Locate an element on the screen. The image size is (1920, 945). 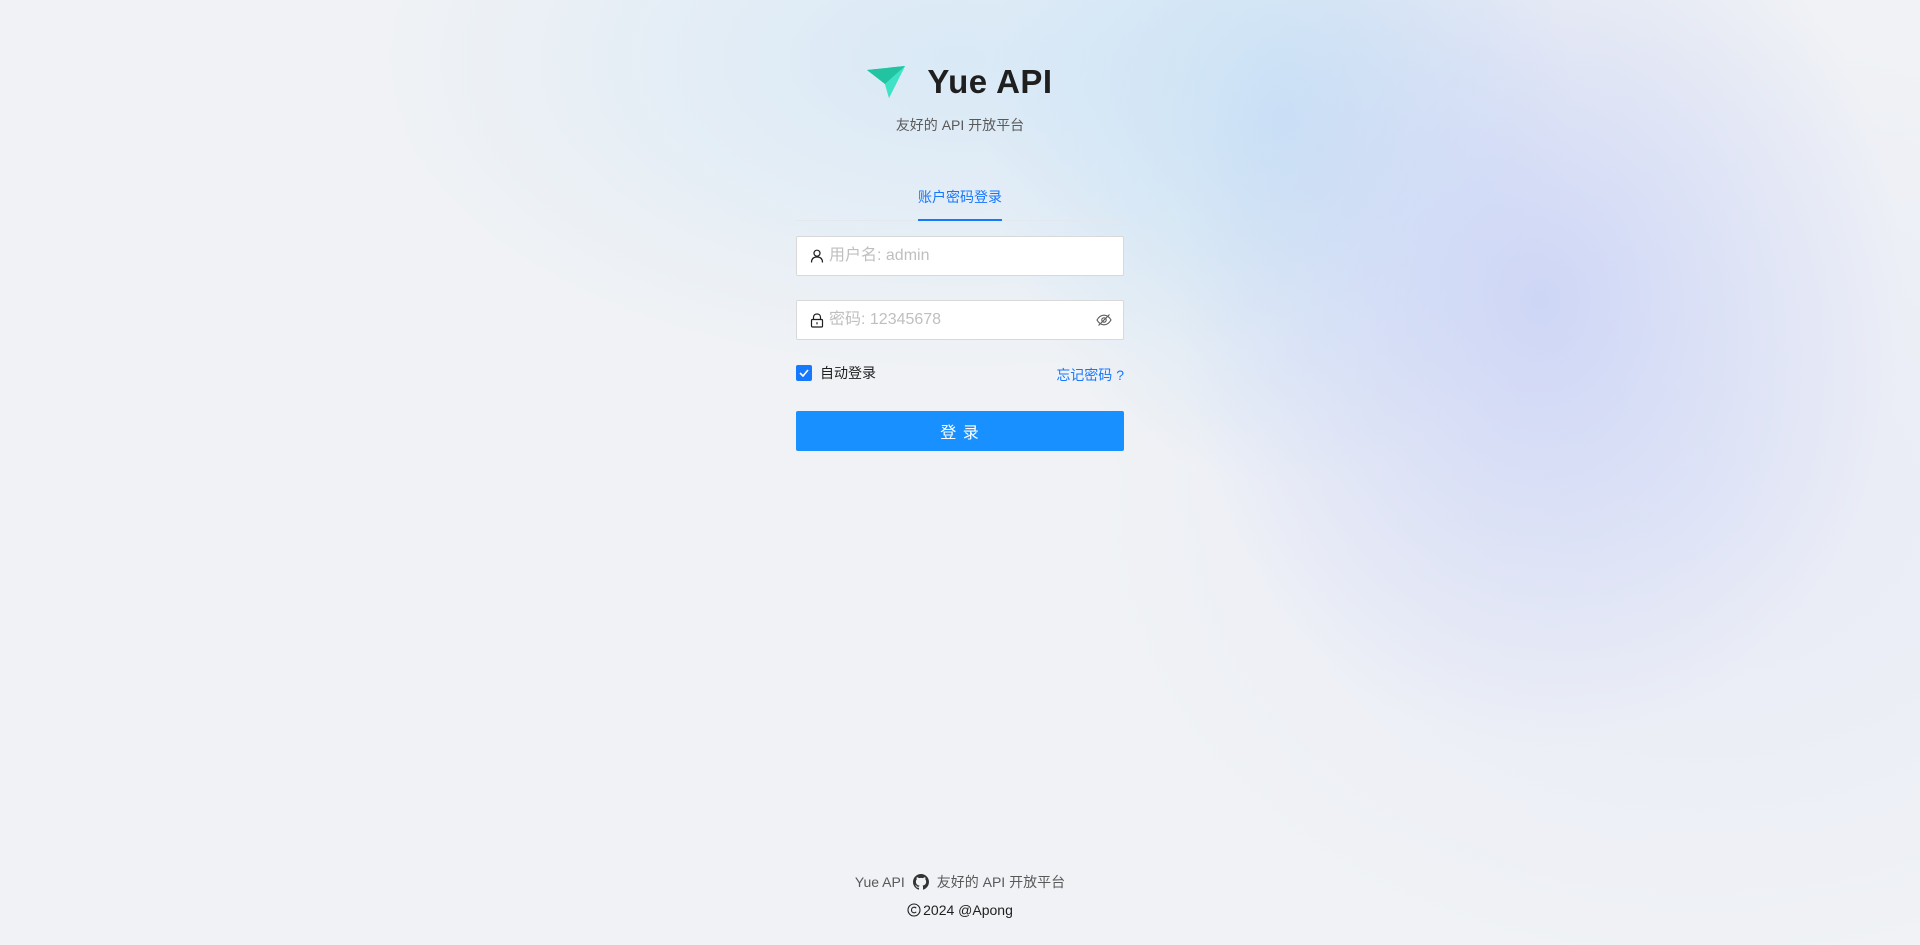
tab-account-password: 账户密码登录 is located at coordinates (960, 197).